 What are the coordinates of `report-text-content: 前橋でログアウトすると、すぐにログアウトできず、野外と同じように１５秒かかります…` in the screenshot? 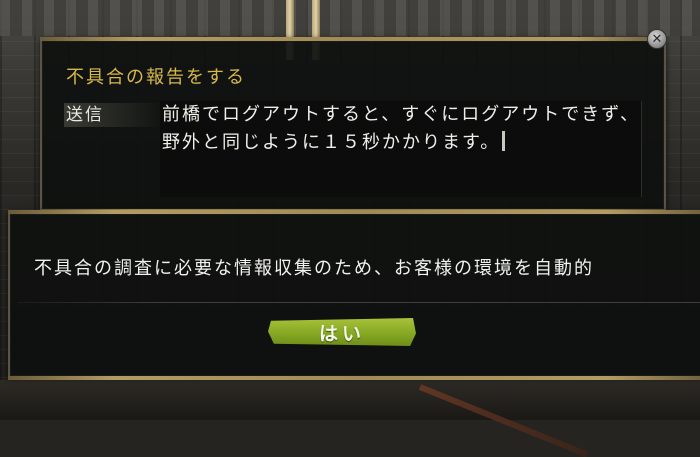 It's located at (401, 128).